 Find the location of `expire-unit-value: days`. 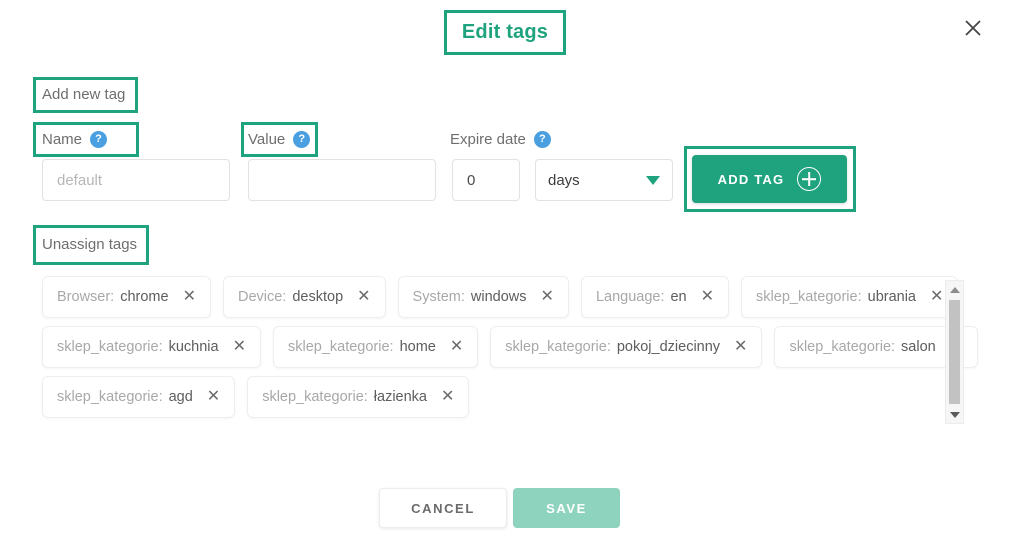

expire-unit-value: days is located at coordinates (564, 180).